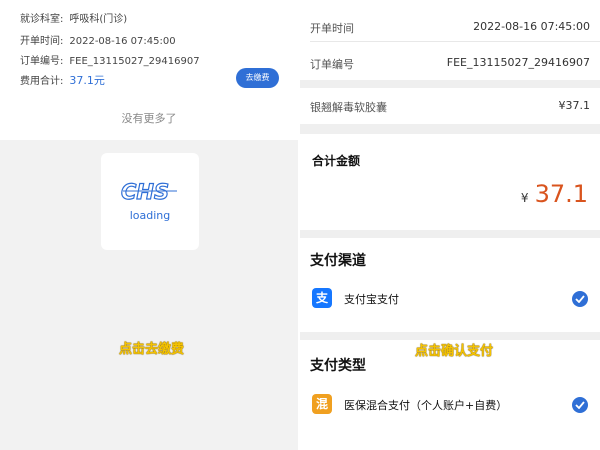 The height and width of the screenshot is (450, 600). Describe the element at coordinates (257, 78) in the screenshot. I see `go-pay-button: 去缴费` at that location.